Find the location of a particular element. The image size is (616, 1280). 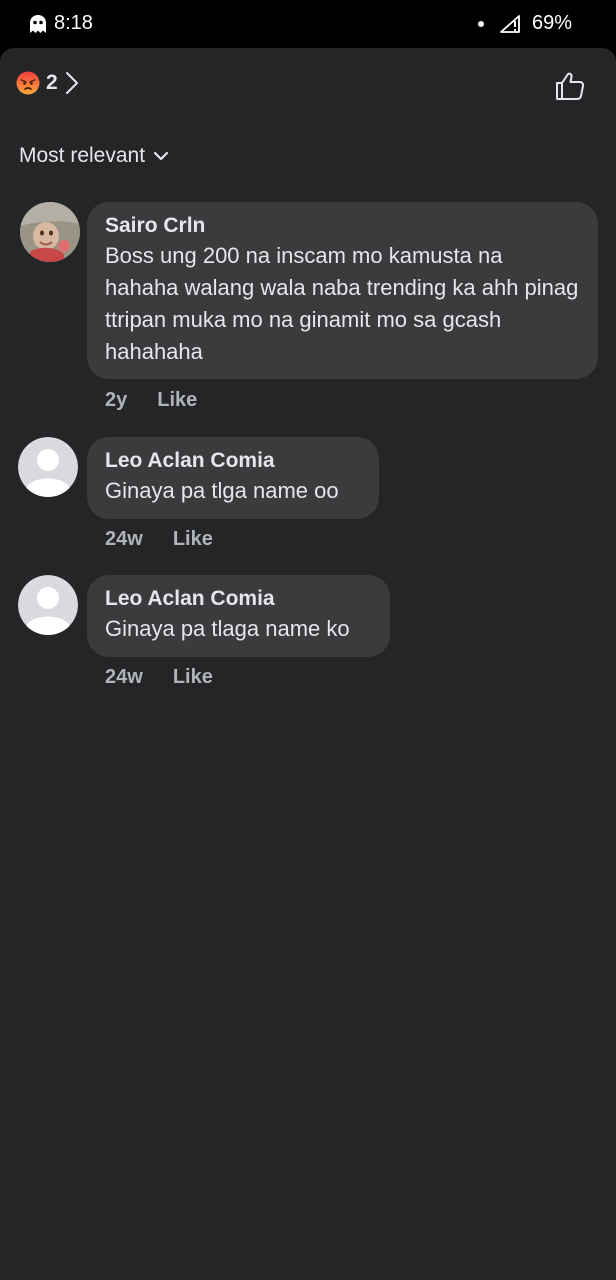

profile-photo is located at coordinates (50, 232).